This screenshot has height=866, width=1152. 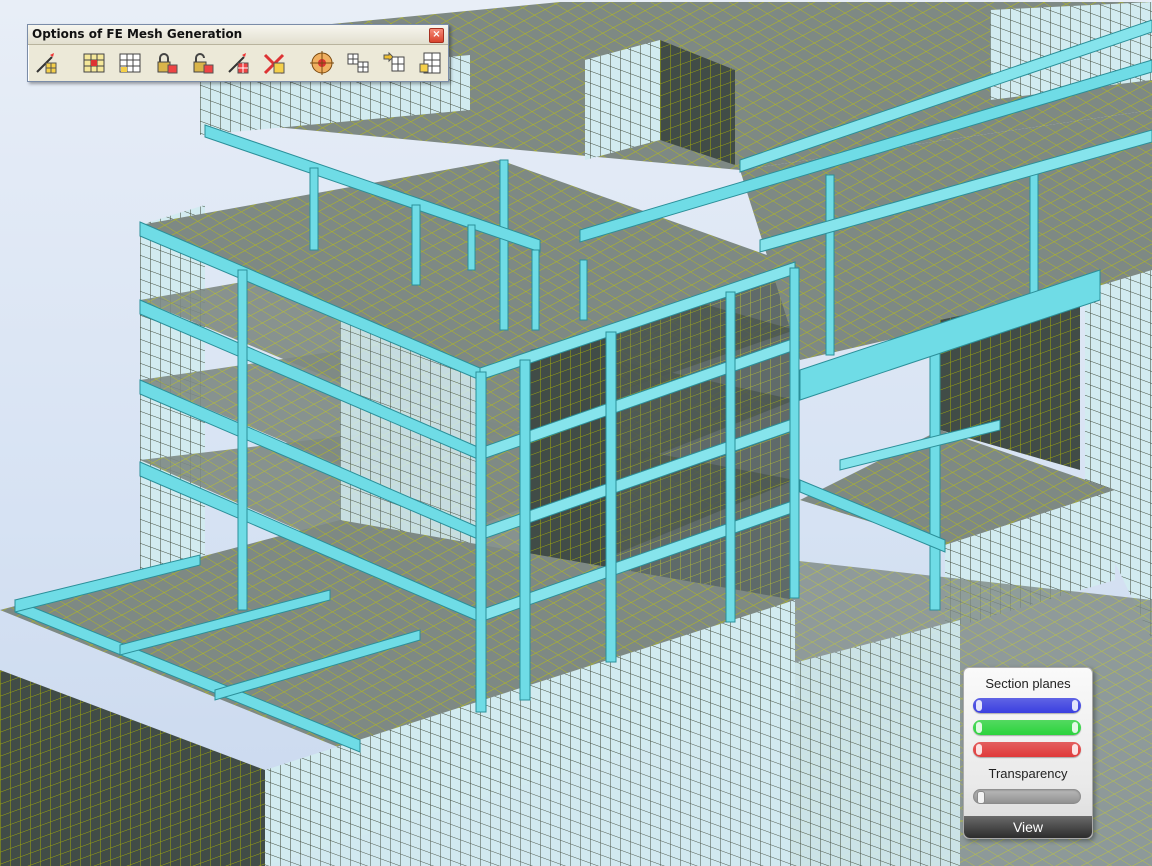 I want to click on mesh-lock-button, so click(x=166, y=63).